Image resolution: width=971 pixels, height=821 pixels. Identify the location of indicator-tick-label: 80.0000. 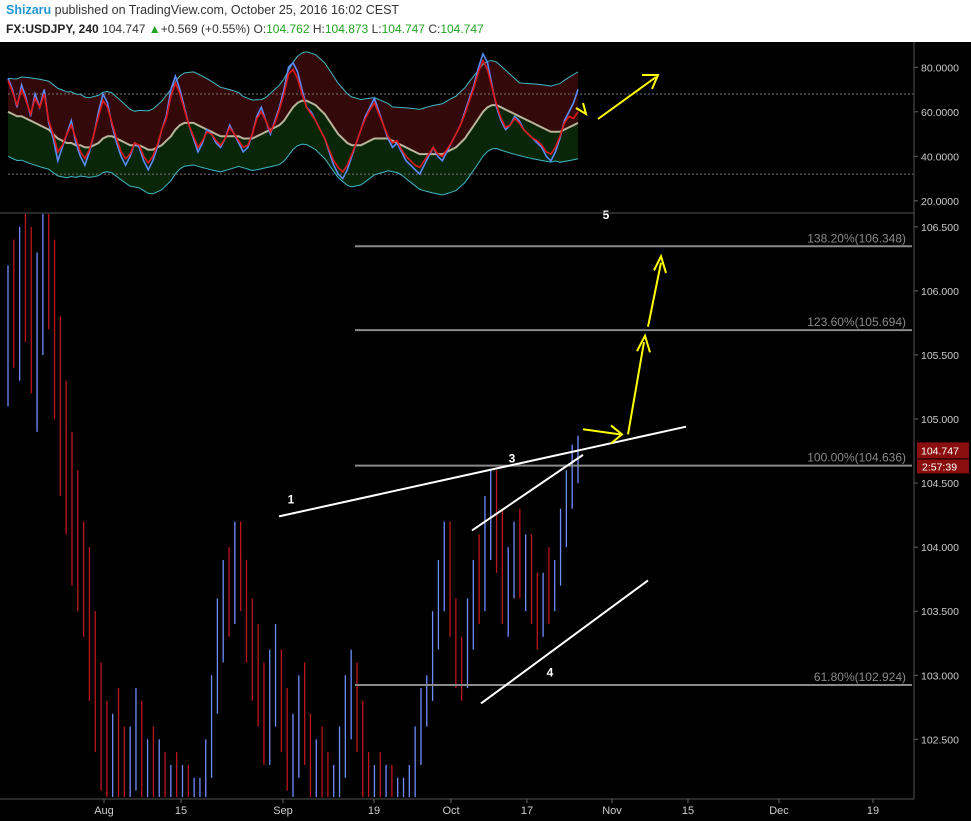
(940, 68).